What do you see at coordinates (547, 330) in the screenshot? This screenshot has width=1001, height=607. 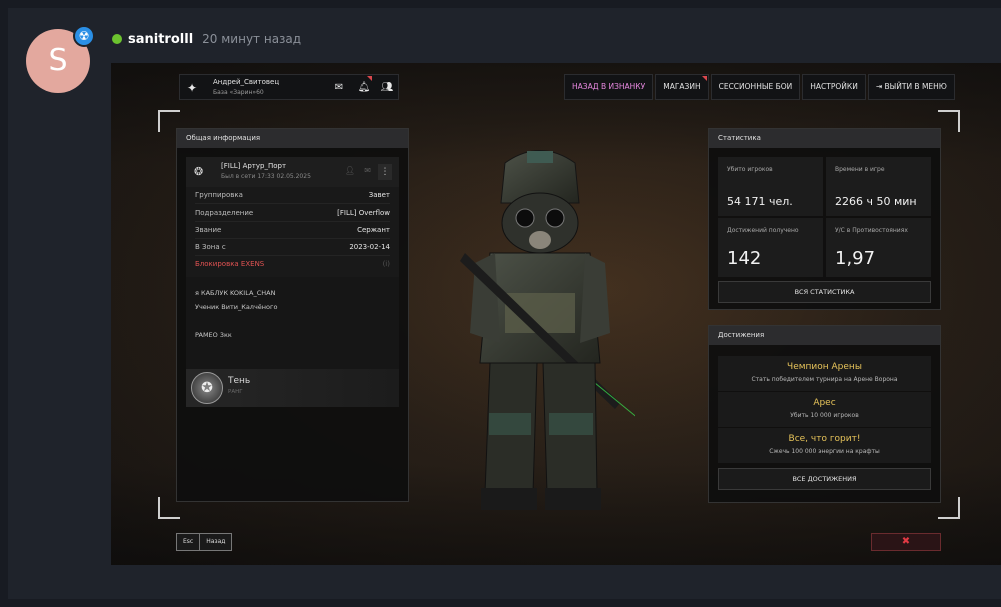 I see `character-model` at bounding box center [547, 330].